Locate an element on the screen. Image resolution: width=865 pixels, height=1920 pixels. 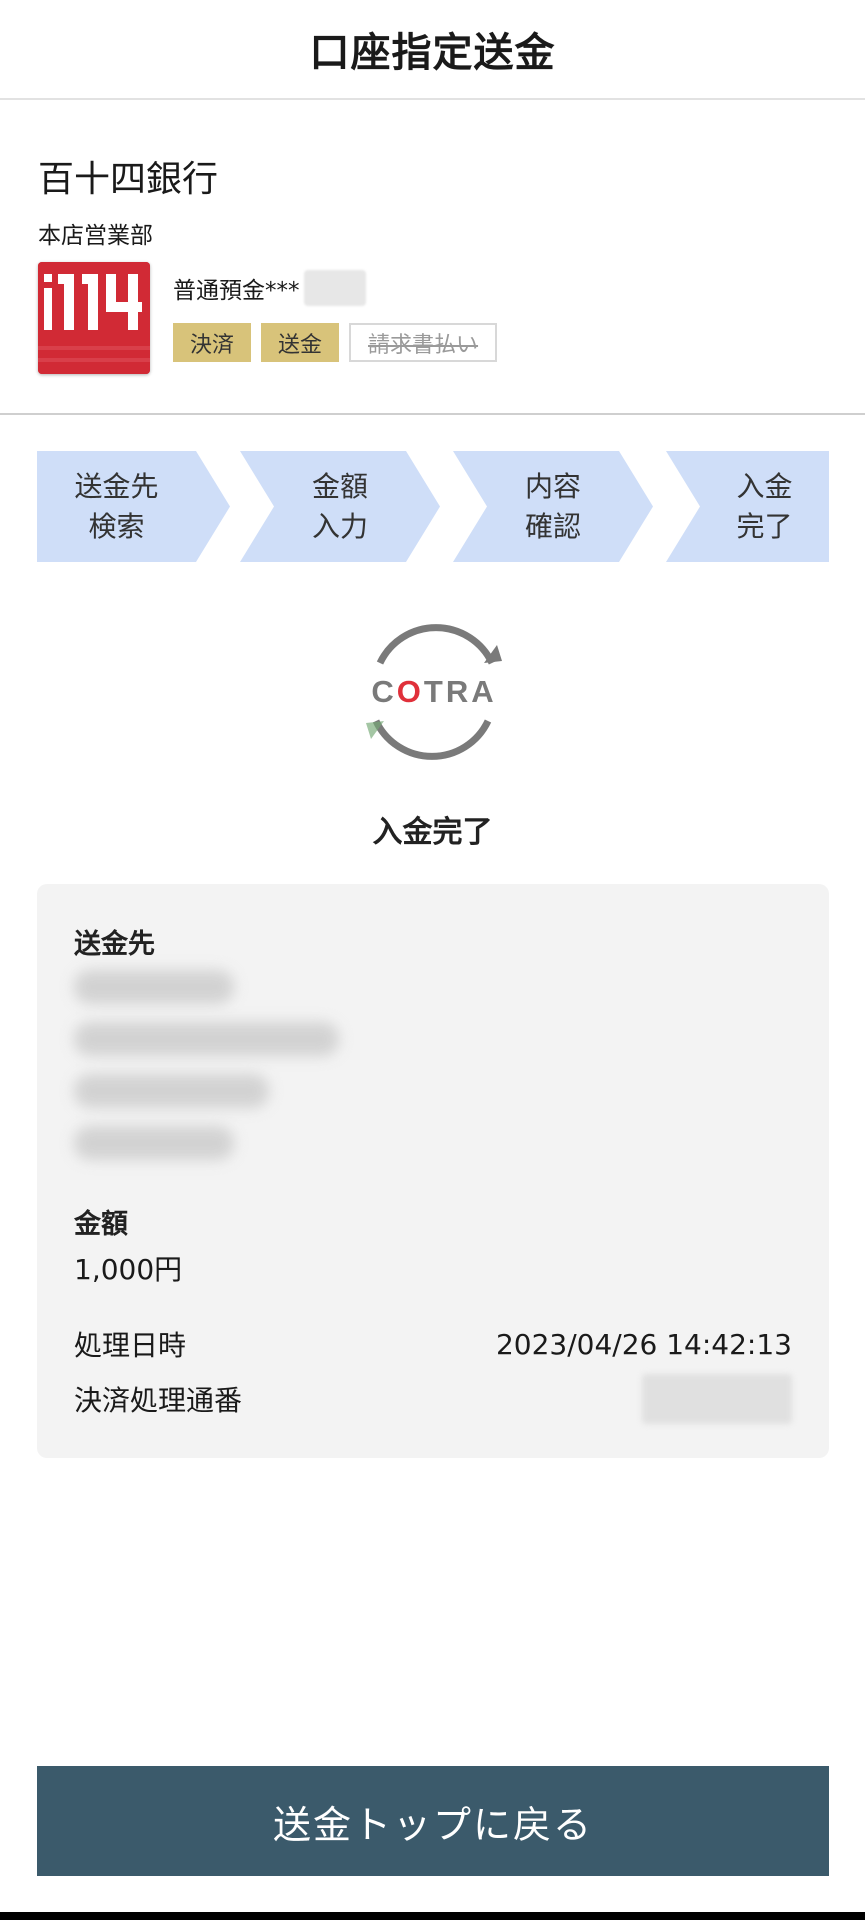
sequence-value-masked is located at coordinates (717, 1399).